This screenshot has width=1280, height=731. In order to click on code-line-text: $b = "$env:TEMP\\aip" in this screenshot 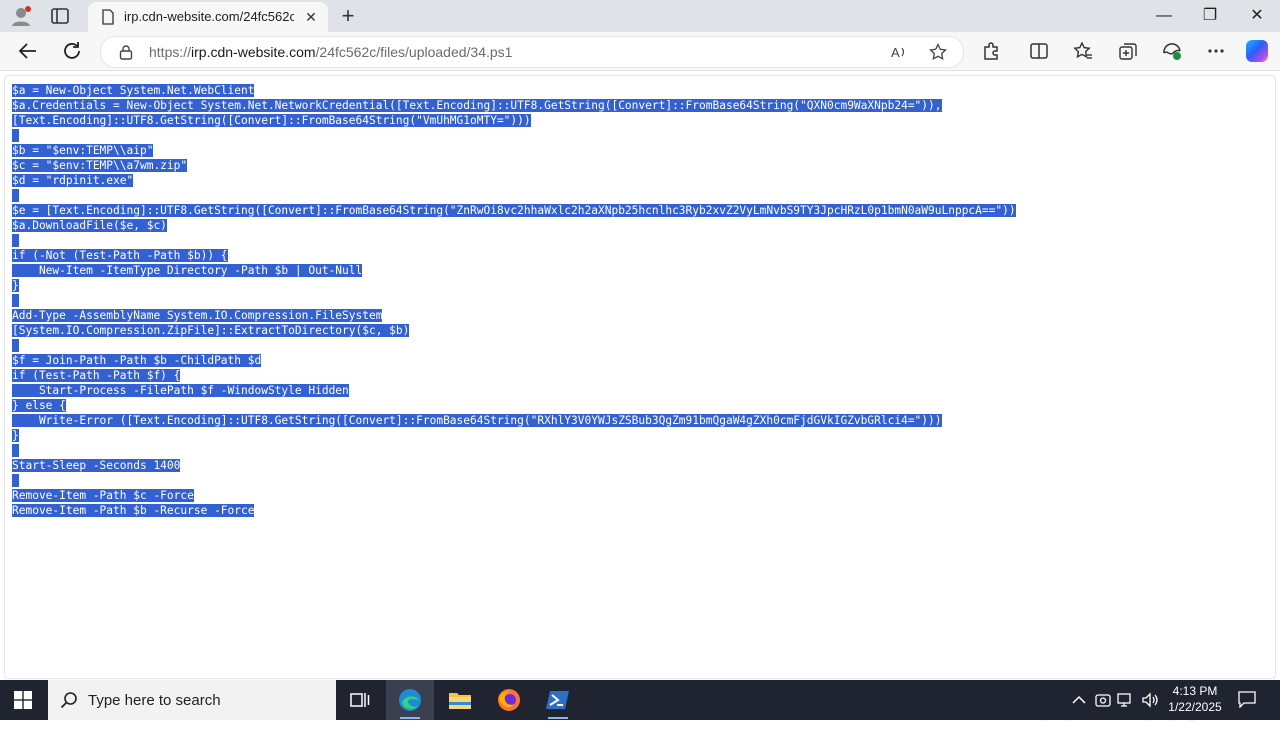, I will do `click(83, 150)`.